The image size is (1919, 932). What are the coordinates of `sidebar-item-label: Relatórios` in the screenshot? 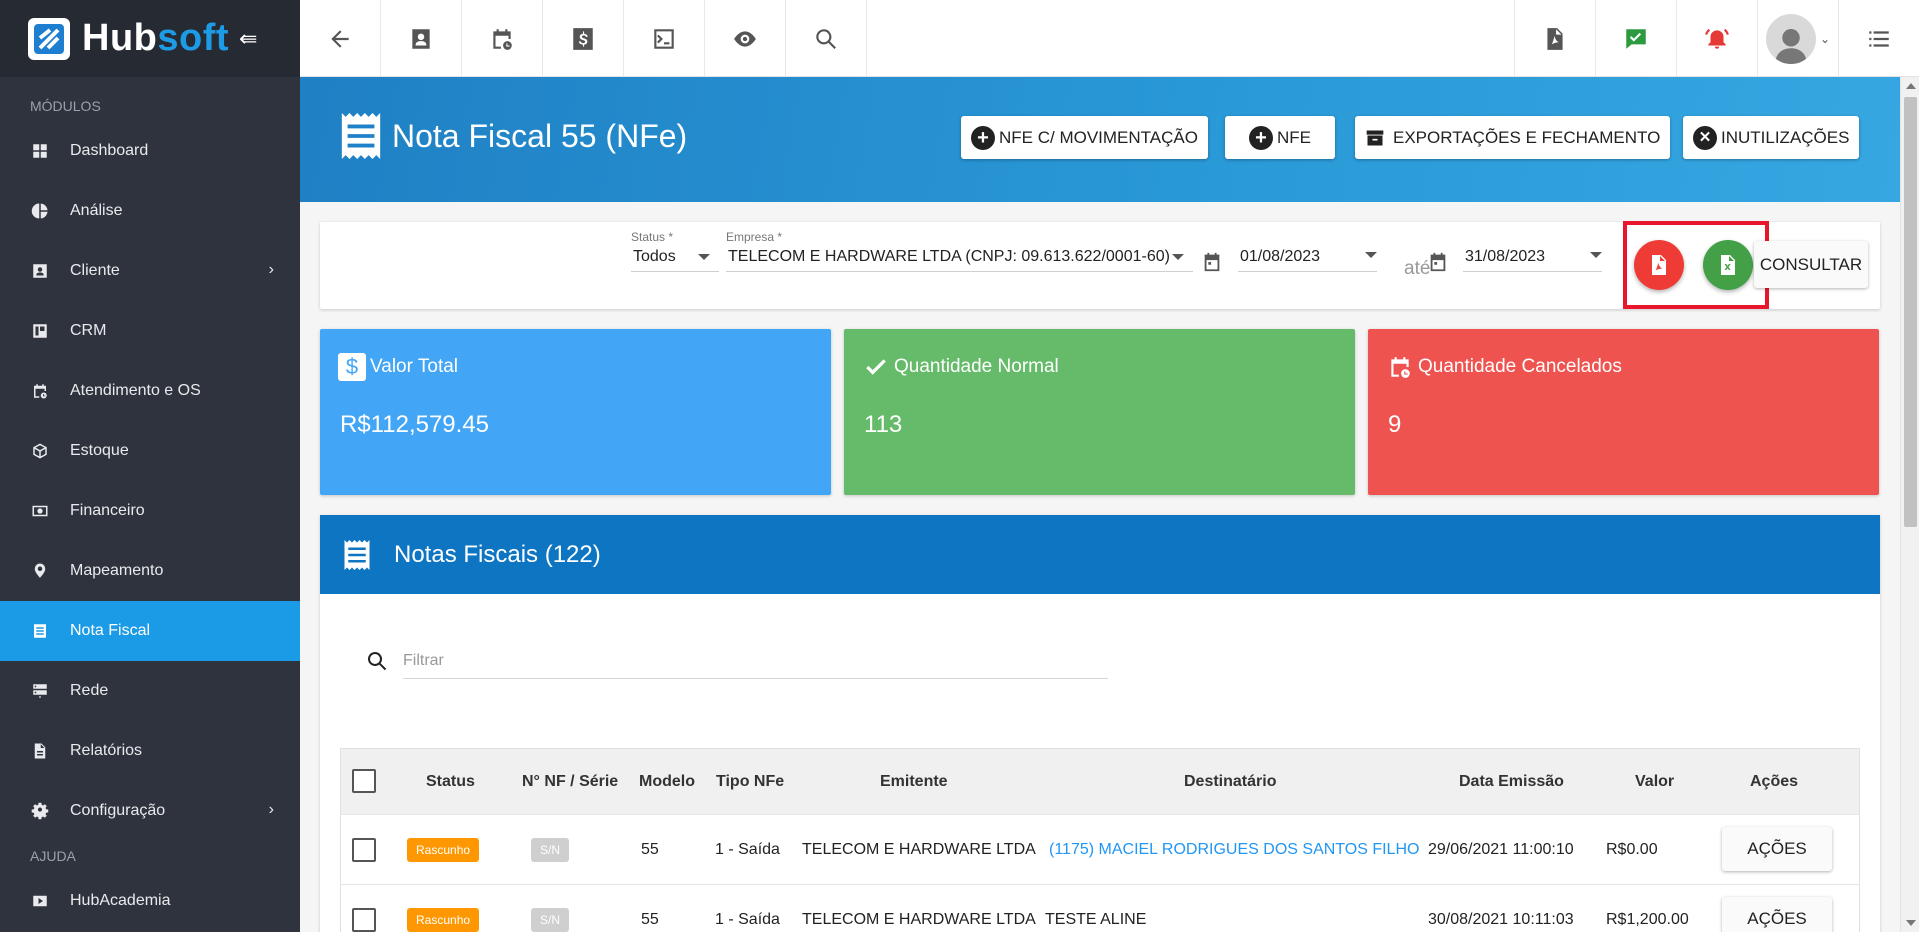 It's located at (106, 750).